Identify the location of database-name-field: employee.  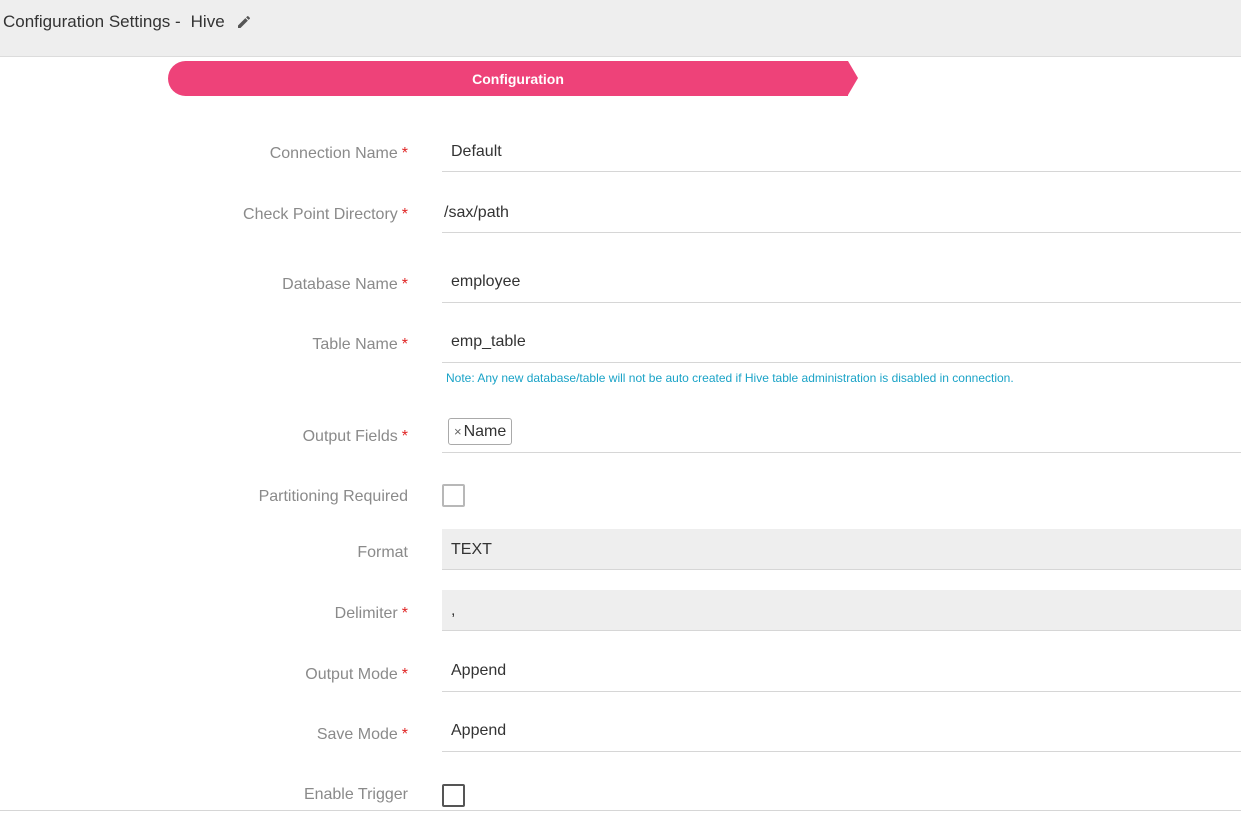
(841, 282).